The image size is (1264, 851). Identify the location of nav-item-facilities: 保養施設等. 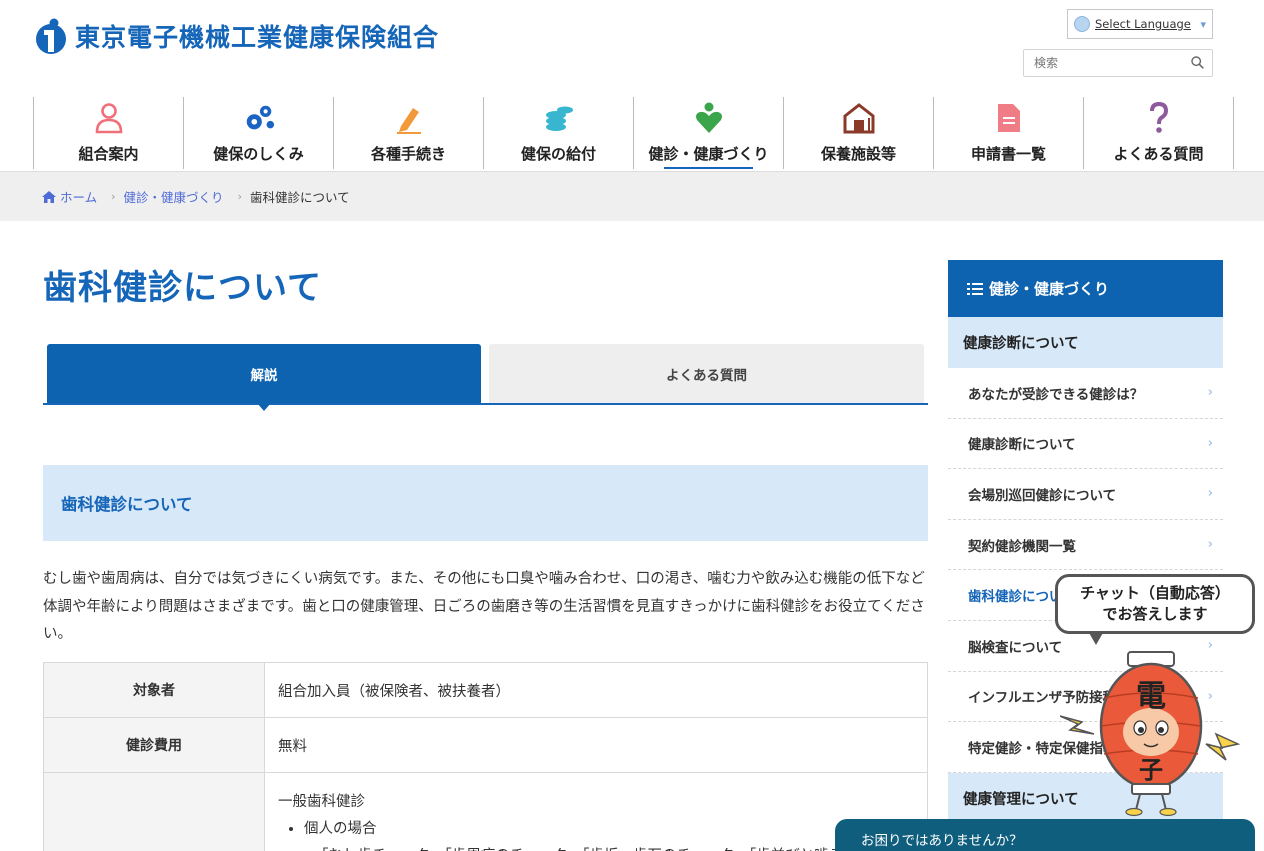
(859, 133).